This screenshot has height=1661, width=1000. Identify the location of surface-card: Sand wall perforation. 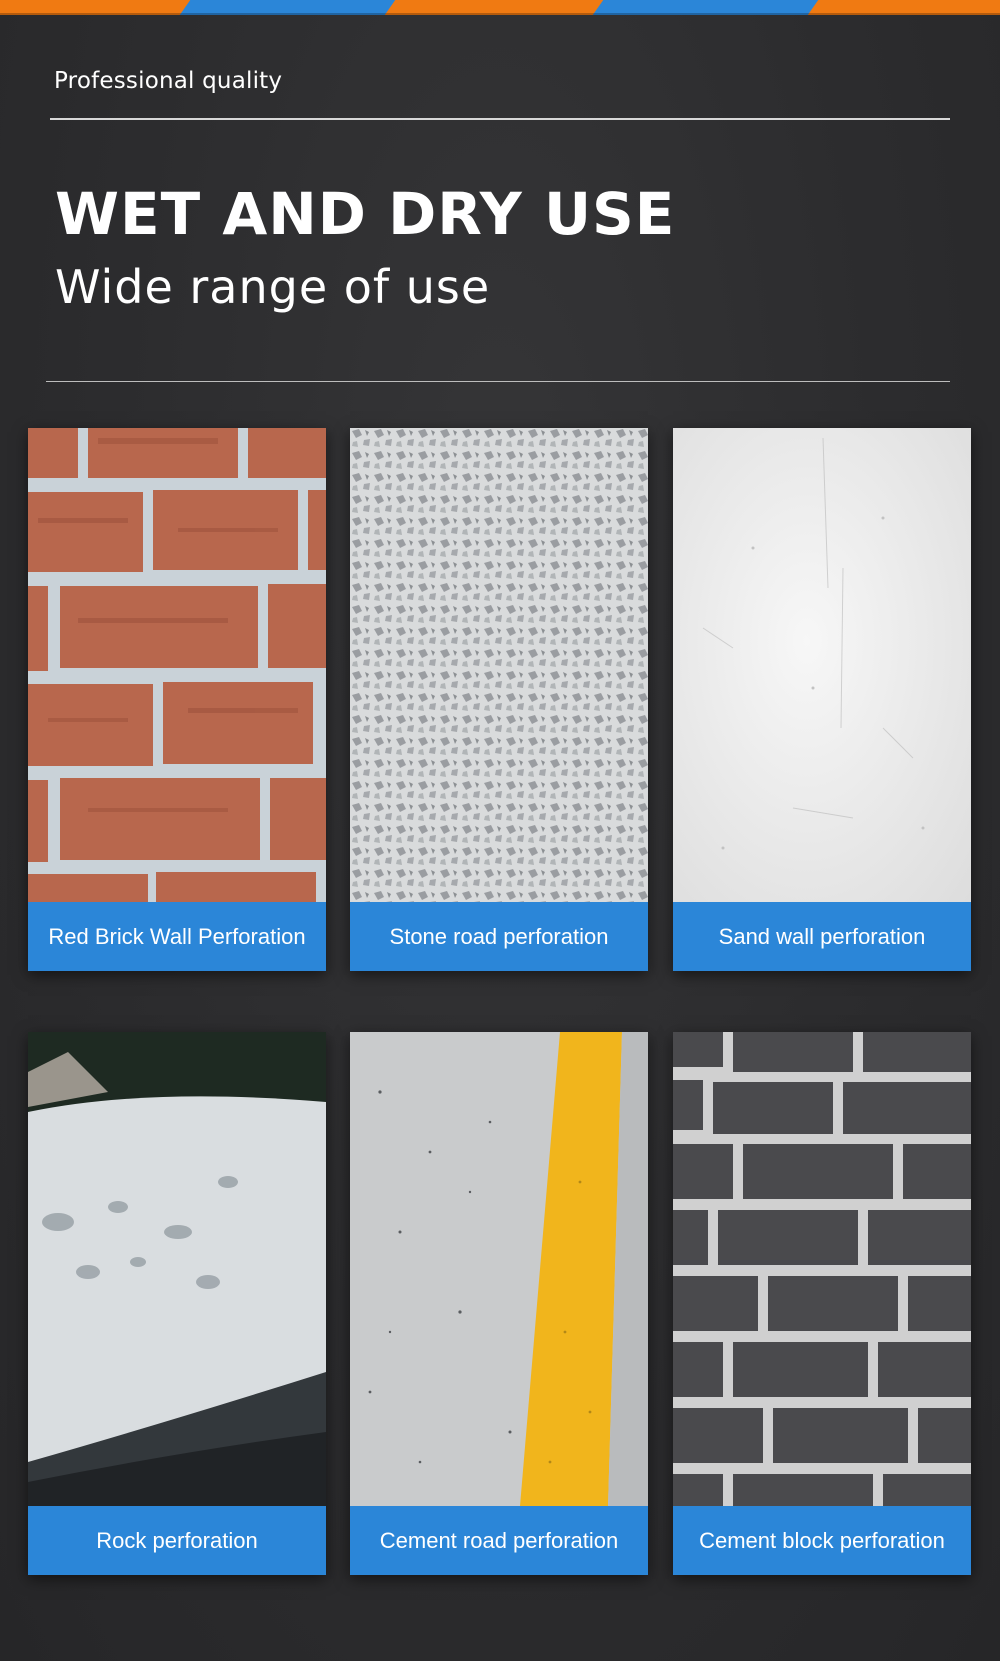
(822, 699).